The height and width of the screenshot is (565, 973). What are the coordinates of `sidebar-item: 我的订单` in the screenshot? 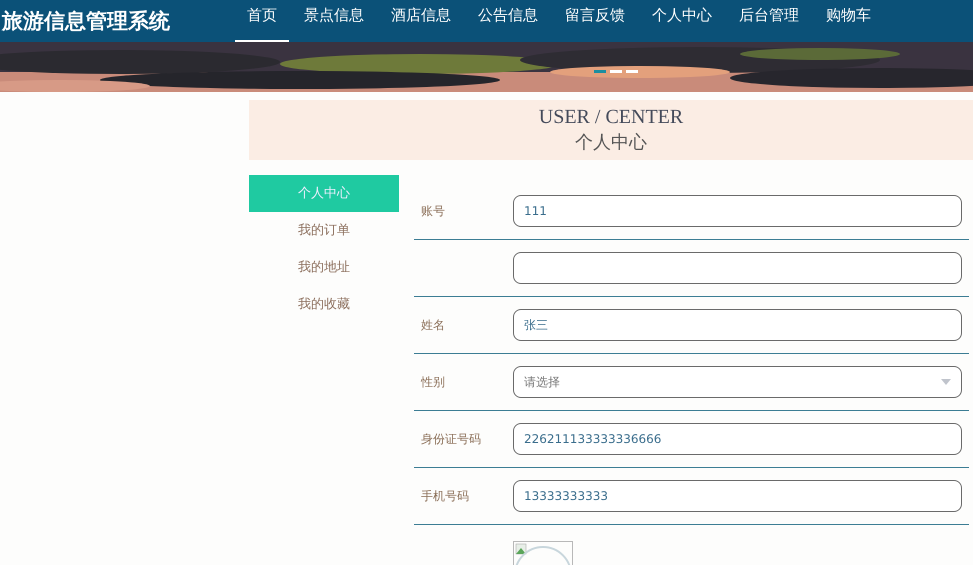 It's located at (324, 230).